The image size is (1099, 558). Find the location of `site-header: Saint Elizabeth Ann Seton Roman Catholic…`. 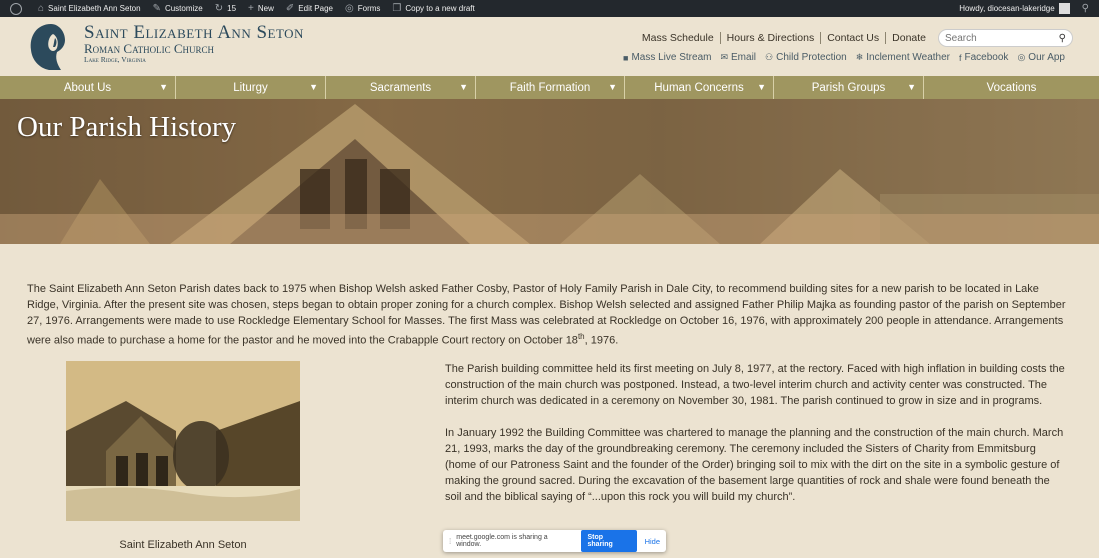

site-header: Saint Elizabeth Ann Seton Roman Catholic… is located at coordinates (549, 46).